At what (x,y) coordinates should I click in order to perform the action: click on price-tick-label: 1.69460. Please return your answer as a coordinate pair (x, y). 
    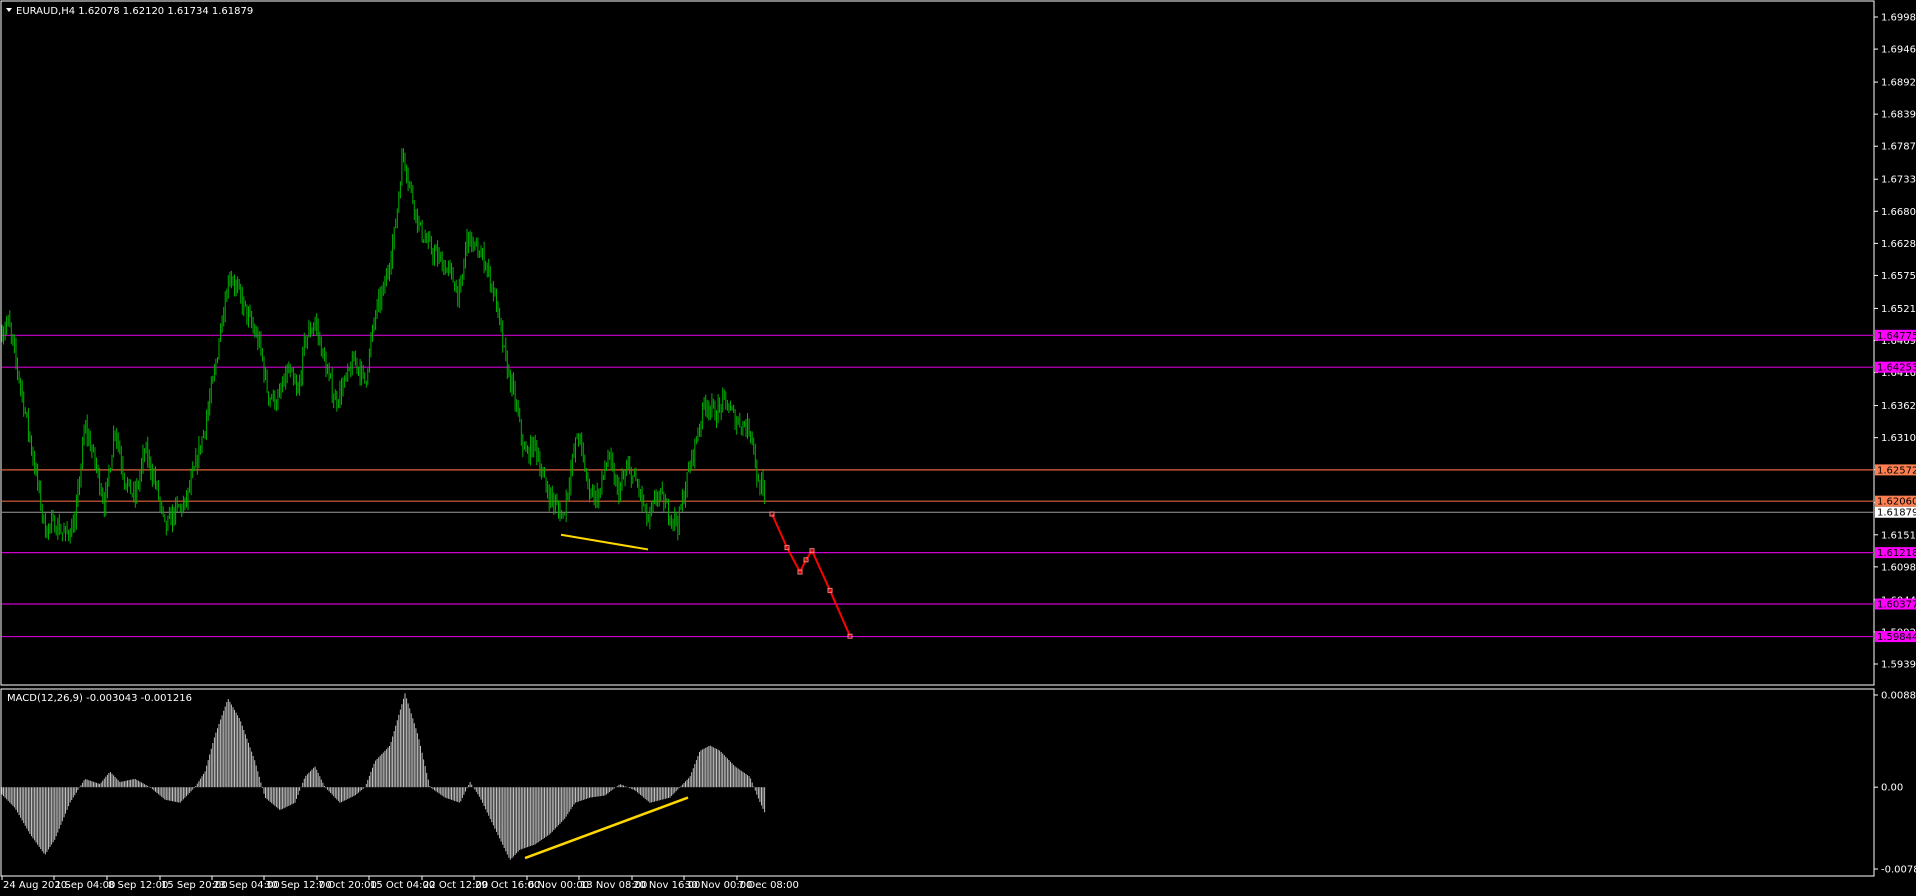
    Looking at the image, I should click on (1898, 50).